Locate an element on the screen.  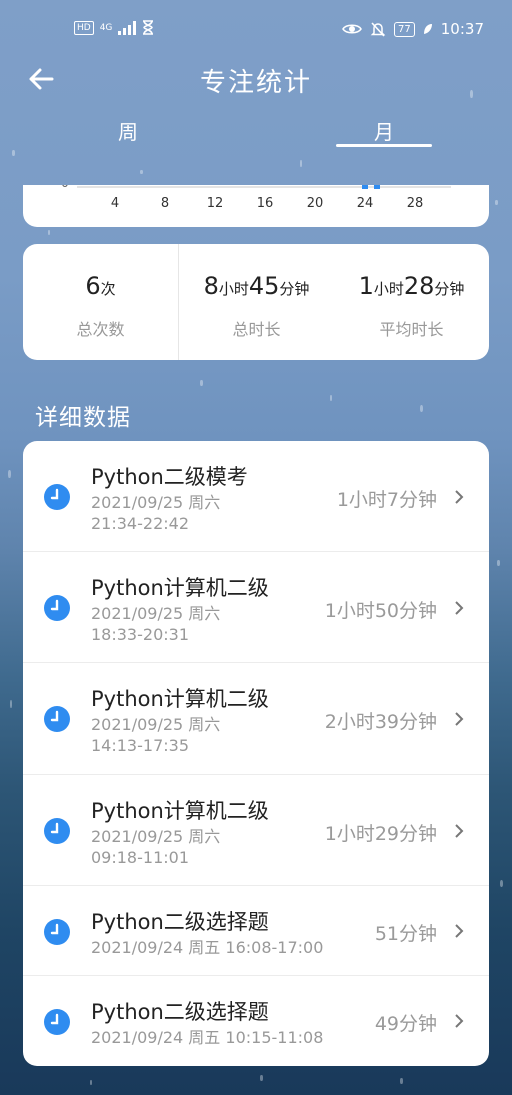
item-name: Python二级模考 is located at coordinates (169, 477).